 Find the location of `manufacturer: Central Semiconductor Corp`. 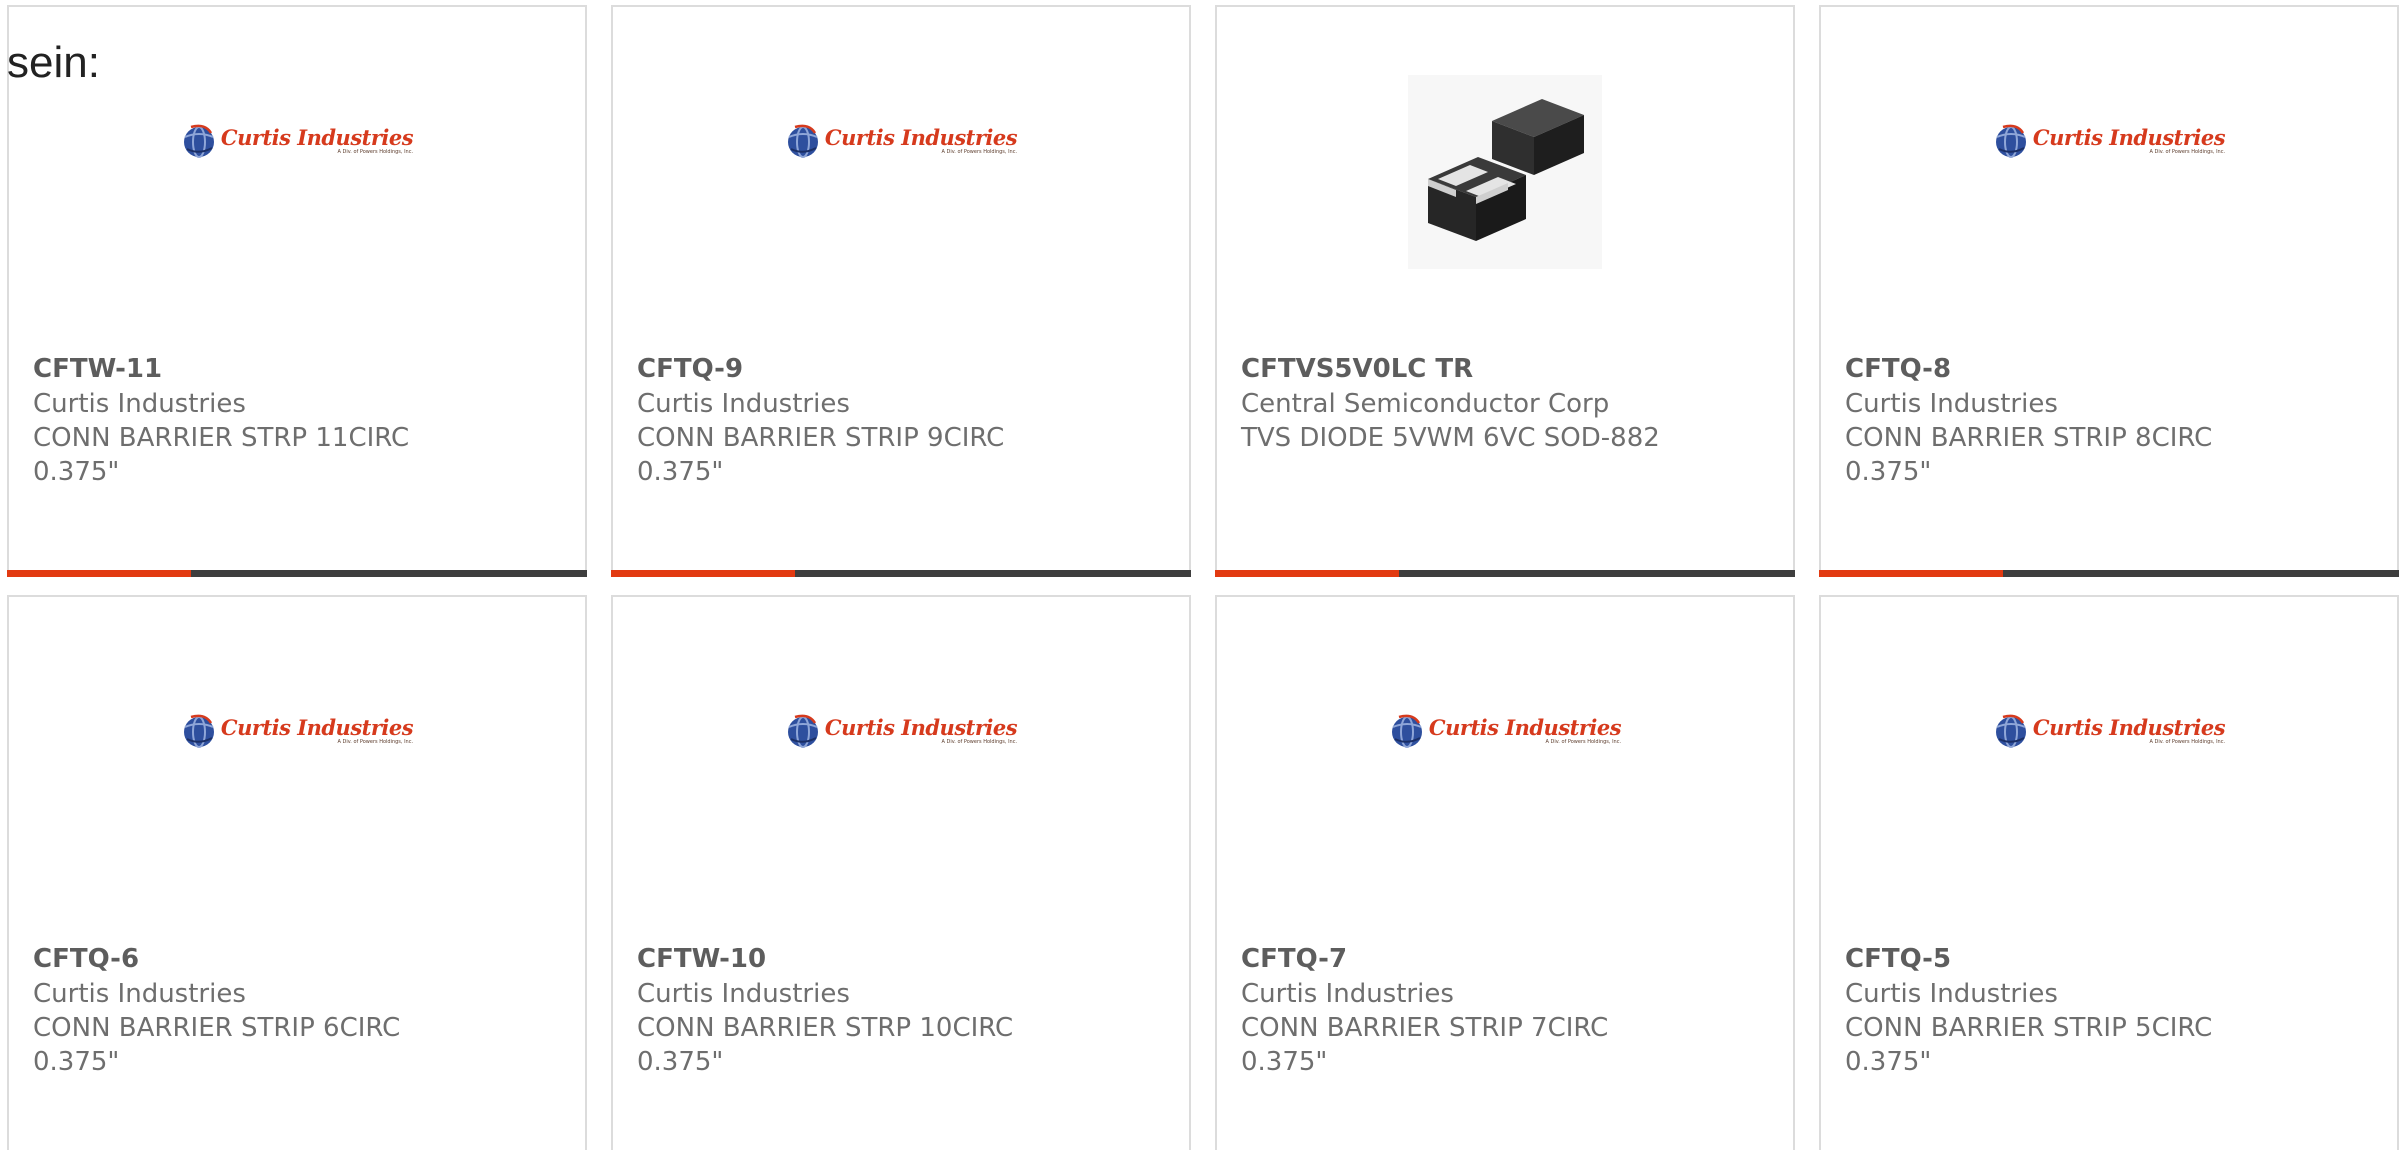

manufacturer: Central Semiconductor Corp is located at coordinates (1425, 404).